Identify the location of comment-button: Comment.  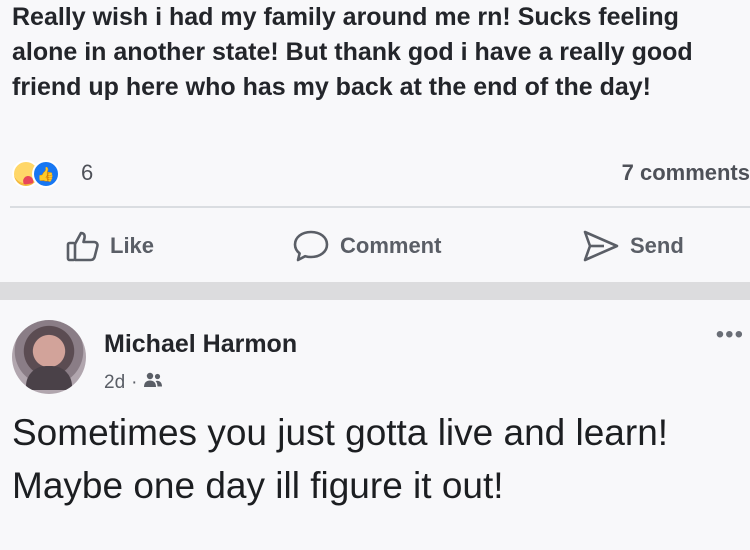
(366, 246).